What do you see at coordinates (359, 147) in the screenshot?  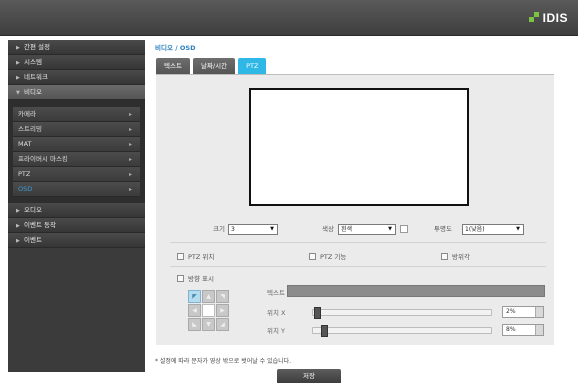 I see `video-preview` at bounding box center [359, 147].